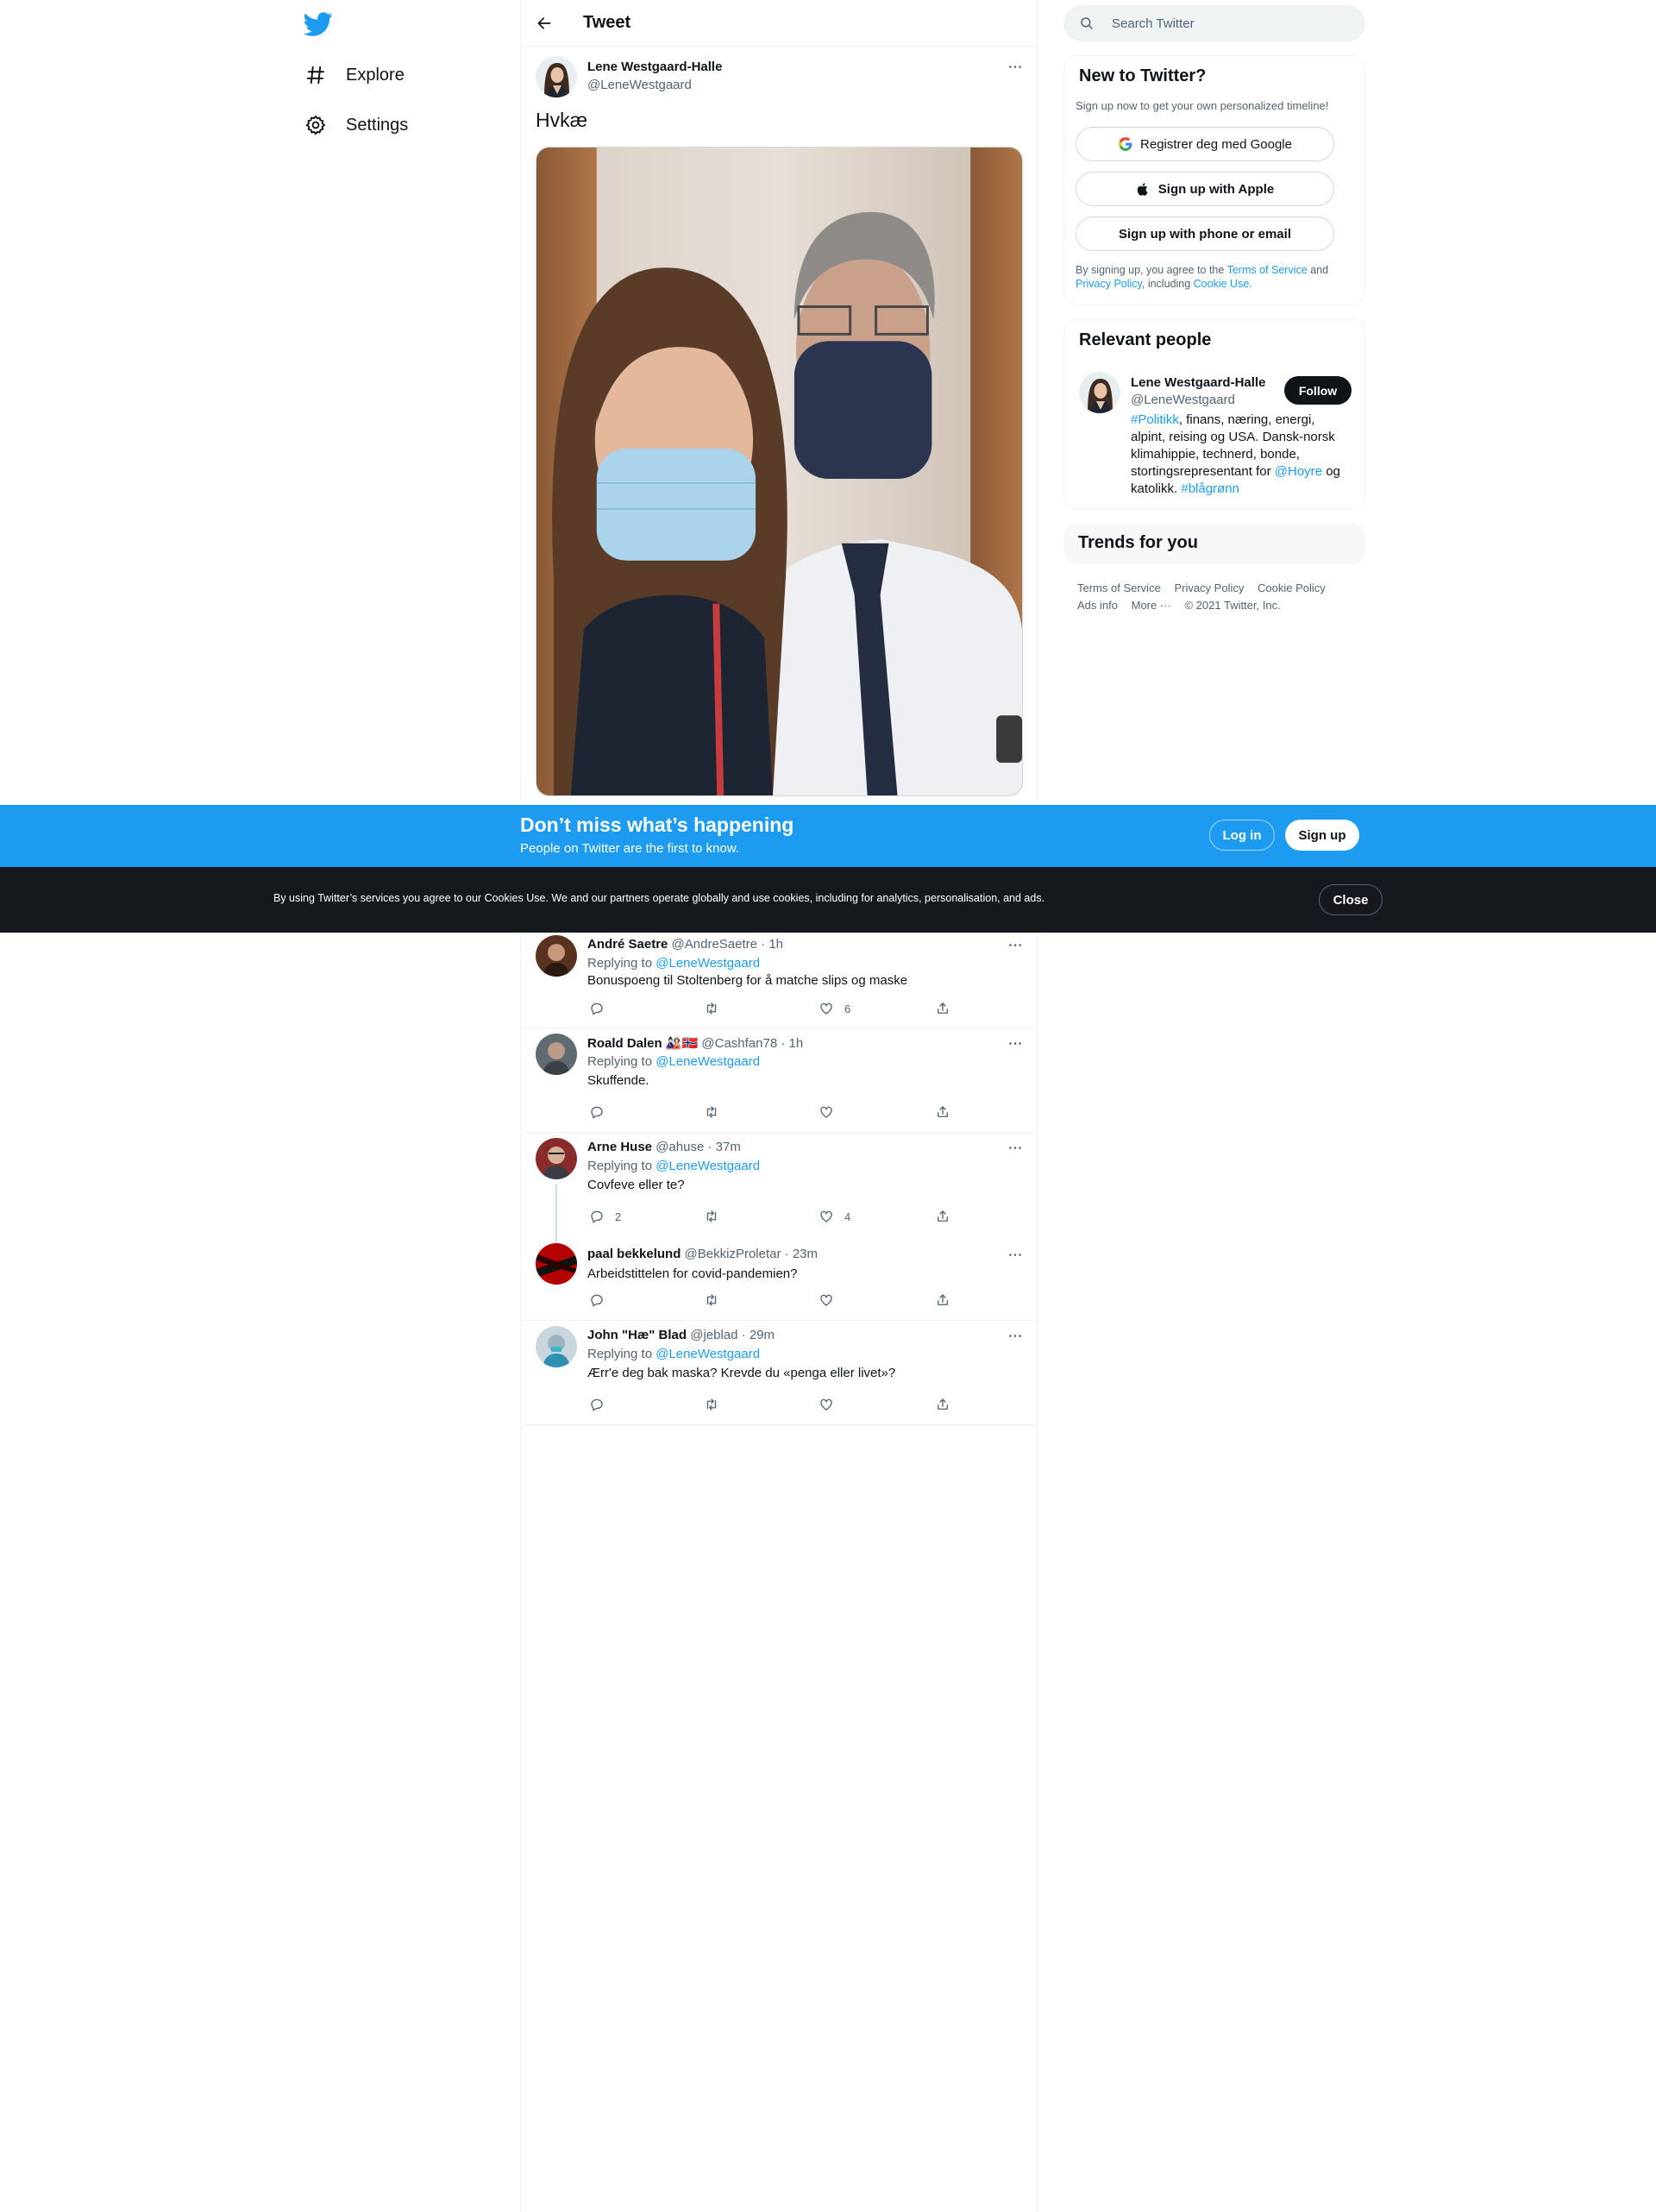 The width and height of the screenshot is (1656, 2212). What do you see at coordinates (680, 1147) in the screenshot?
I see `reply-author-handle: @ahuse` at bounding box center [680, 1147].